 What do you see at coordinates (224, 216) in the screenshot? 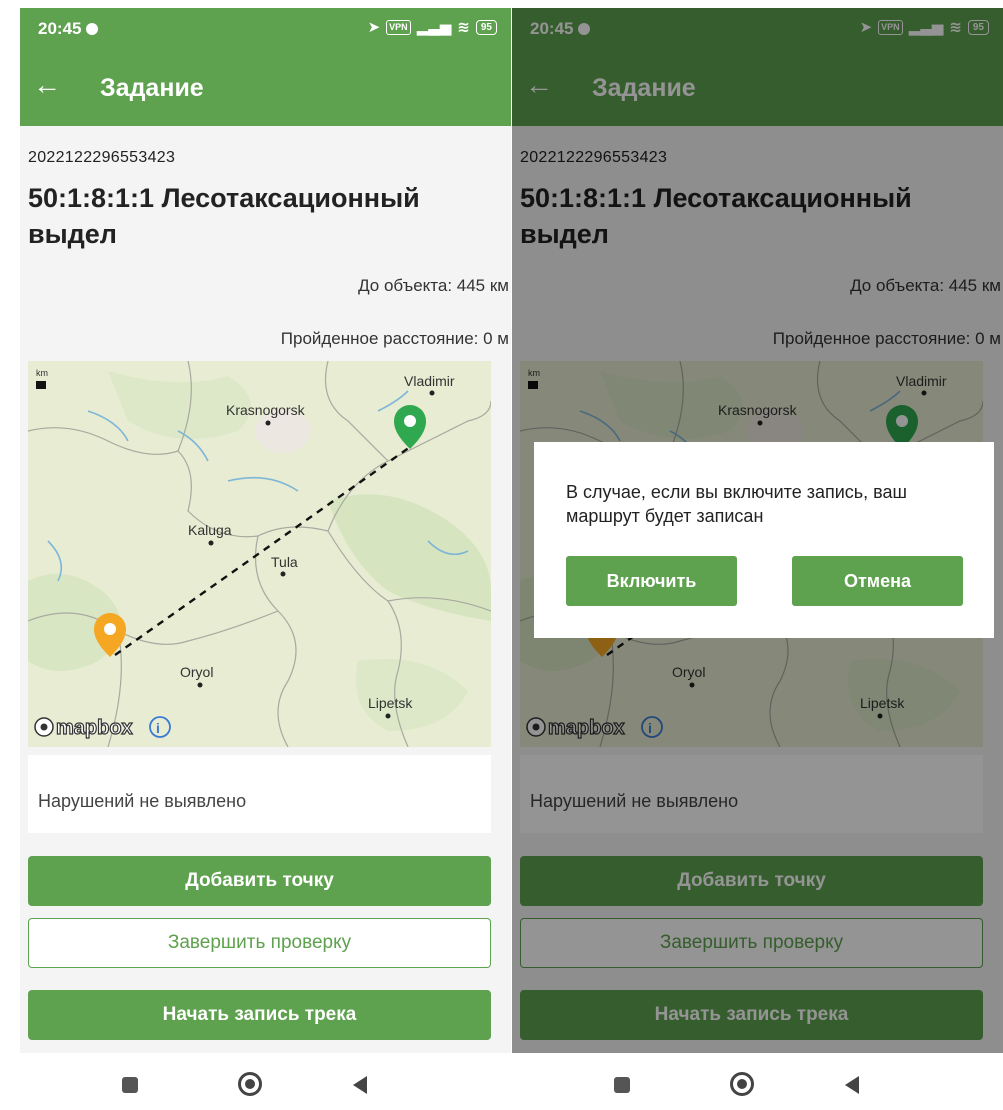
I see `object-title: 50:1:8:1:1 Лесотаксационный выдел` at bounding box center [224, 216].